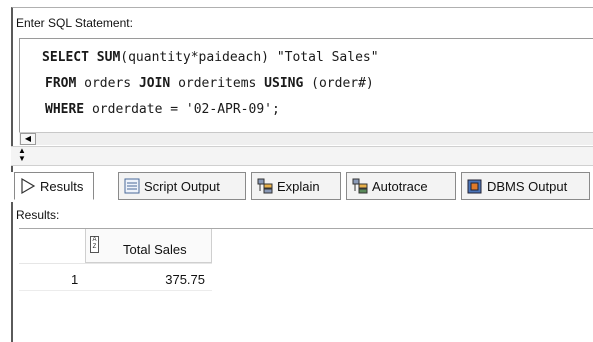 The height and width of the screenshot is (342, 593). What do you see at coordinates (265, 186) in the screenshot?
I see `explain-plan-icon` at bounding box center [265, 186].